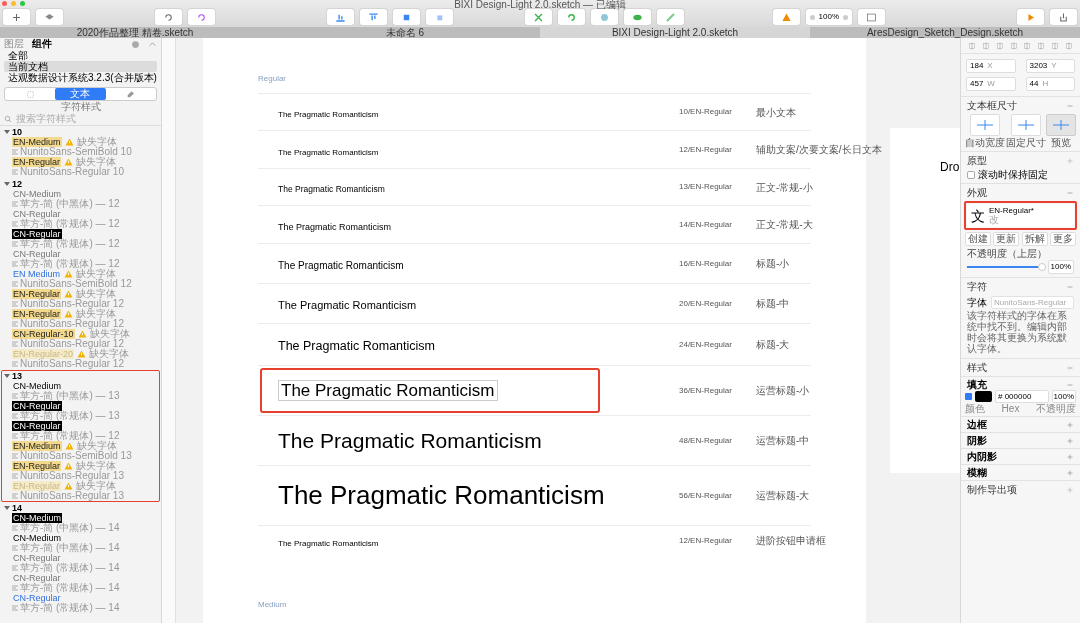 The image size is (1080, 623). Describe the element at coordinates (76, 152) in the screenshot. I see `font-description: NunitoSans-SemiBold 10` at that location.